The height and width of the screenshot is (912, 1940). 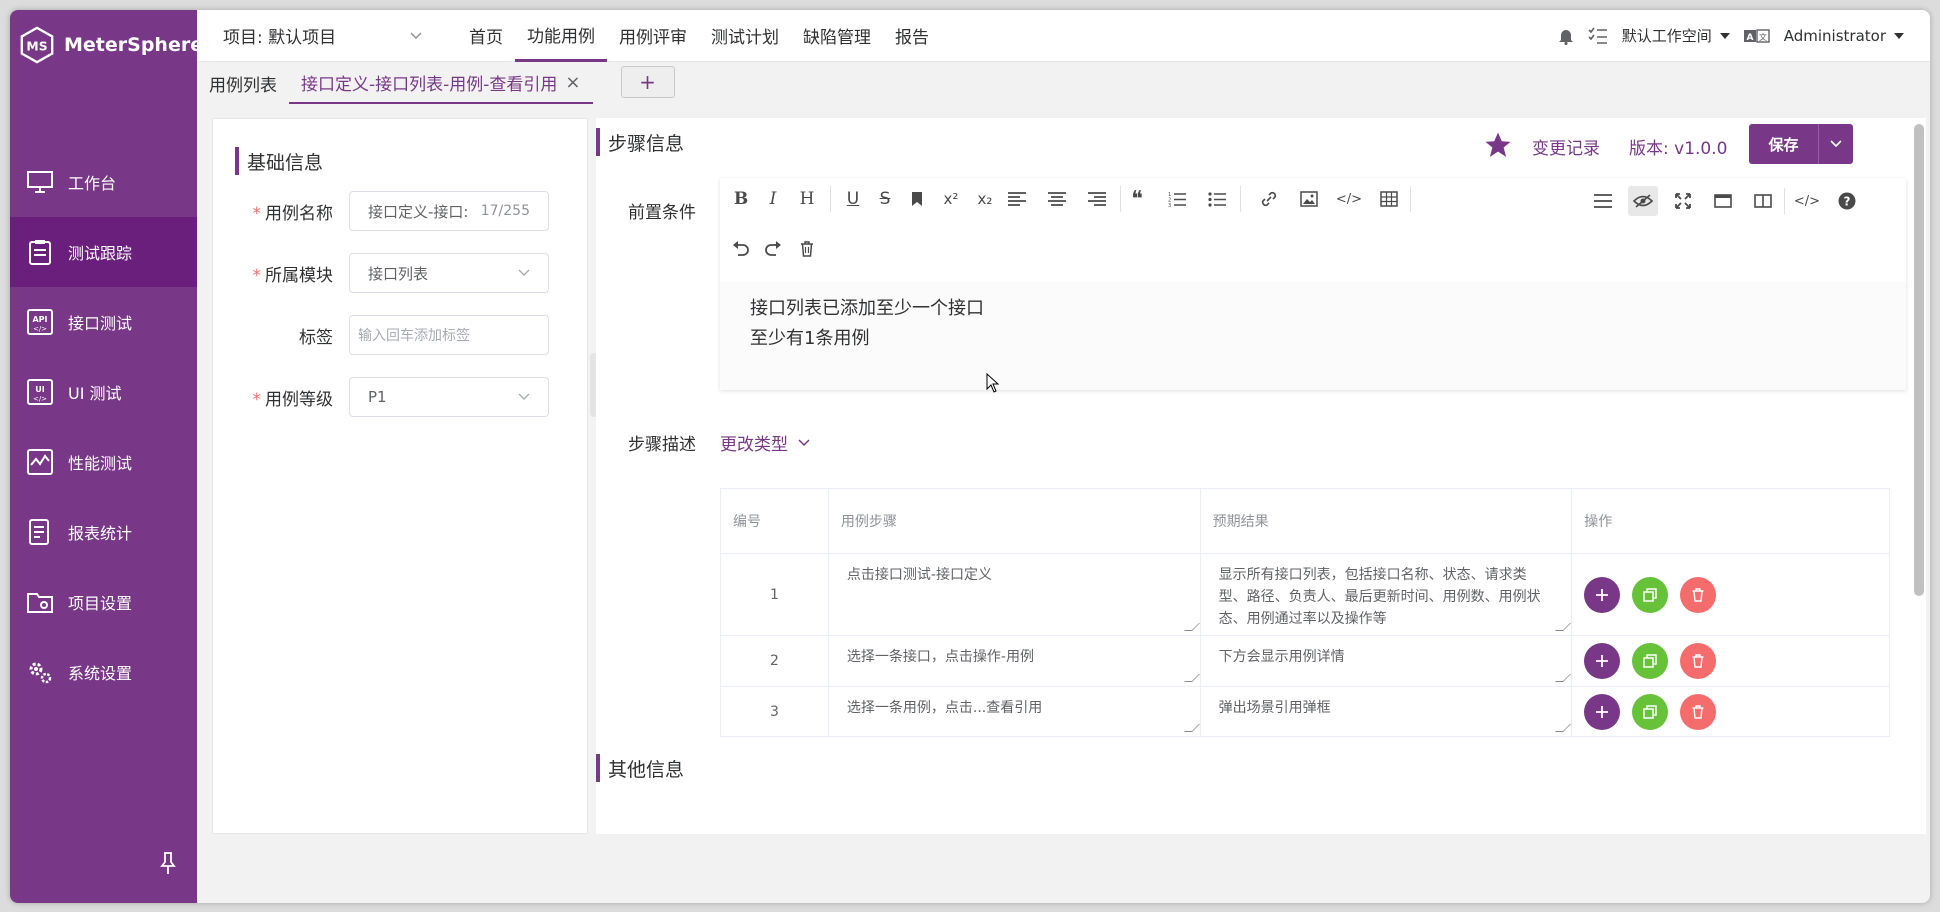 I want to click on save-button: 保存, so click(x=1784, y=144).